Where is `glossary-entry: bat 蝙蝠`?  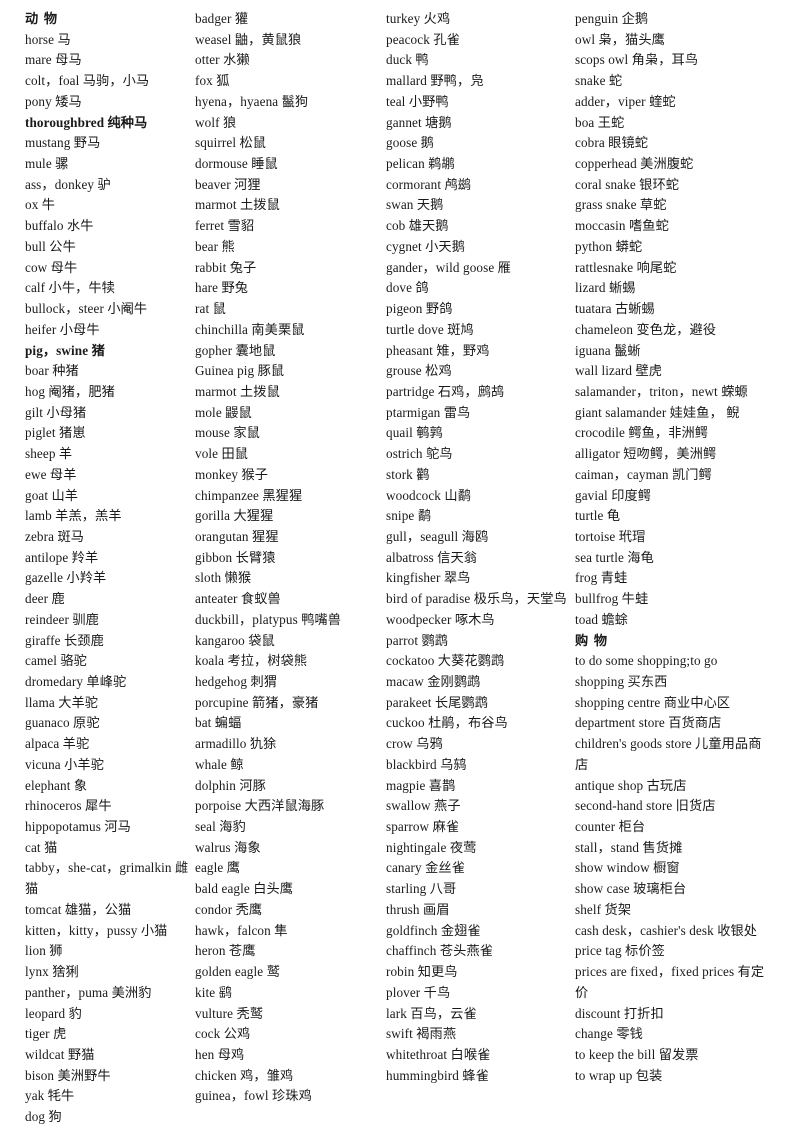 glossary-entry: bat 蝙蝠 is located at coordinates (218, 723).